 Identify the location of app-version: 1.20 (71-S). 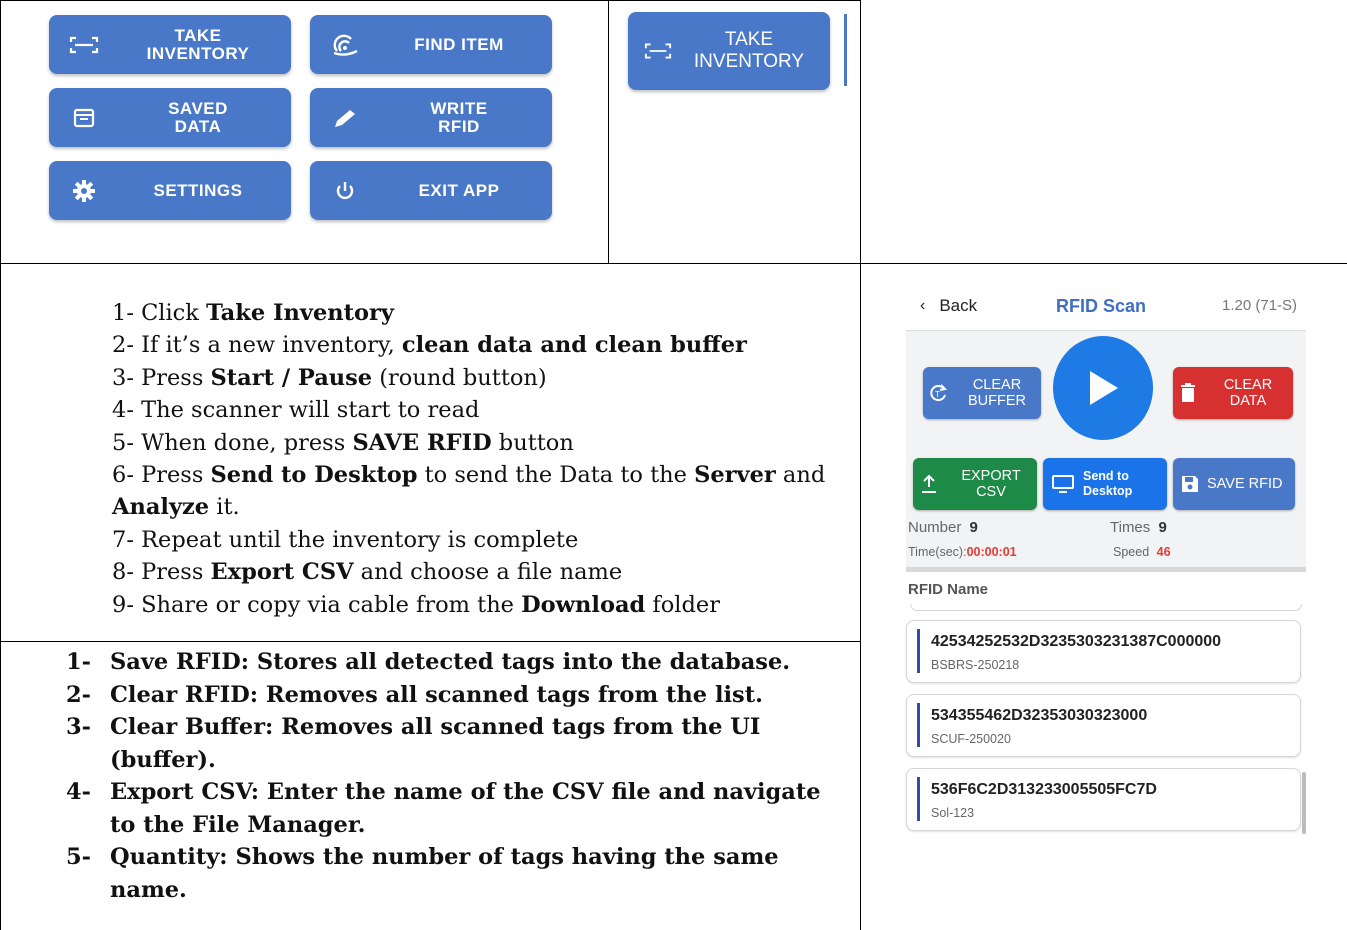
(1260, 305).